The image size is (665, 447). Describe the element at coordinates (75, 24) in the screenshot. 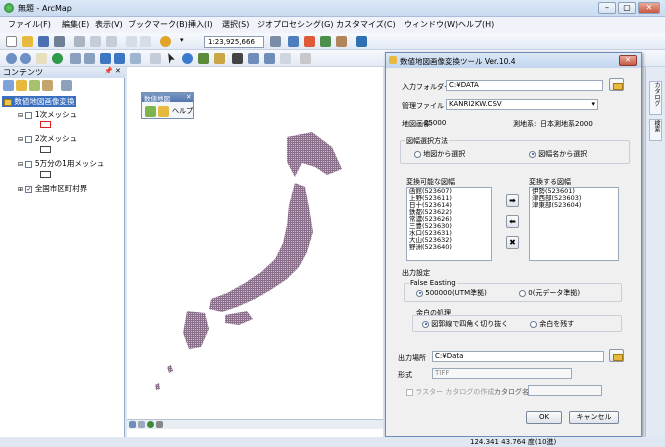

I see `menu-edit: 編集(E)` at that location.